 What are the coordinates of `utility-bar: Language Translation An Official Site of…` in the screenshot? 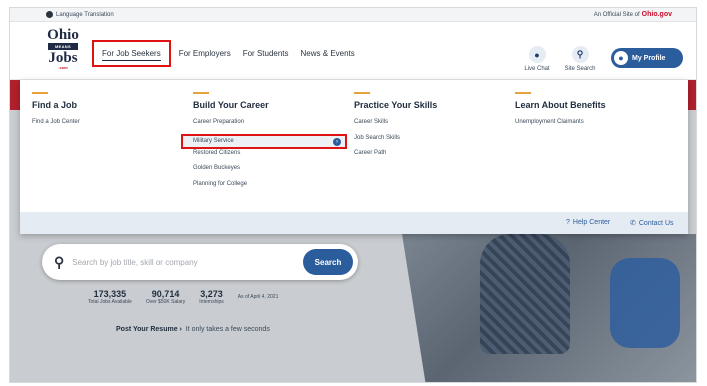 It's located at (353, 15).